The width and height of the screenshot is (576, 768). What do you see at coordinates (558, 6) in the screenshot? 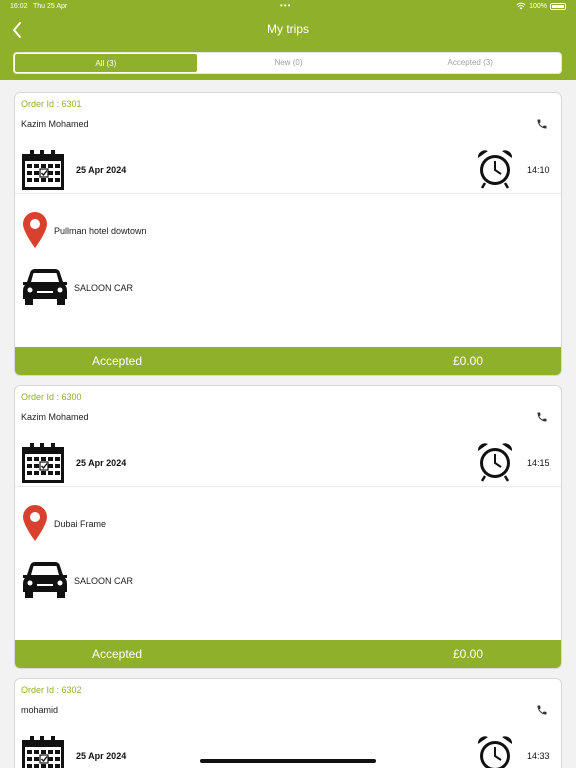
I see `battery-icon` at bounding box center [558, 6].